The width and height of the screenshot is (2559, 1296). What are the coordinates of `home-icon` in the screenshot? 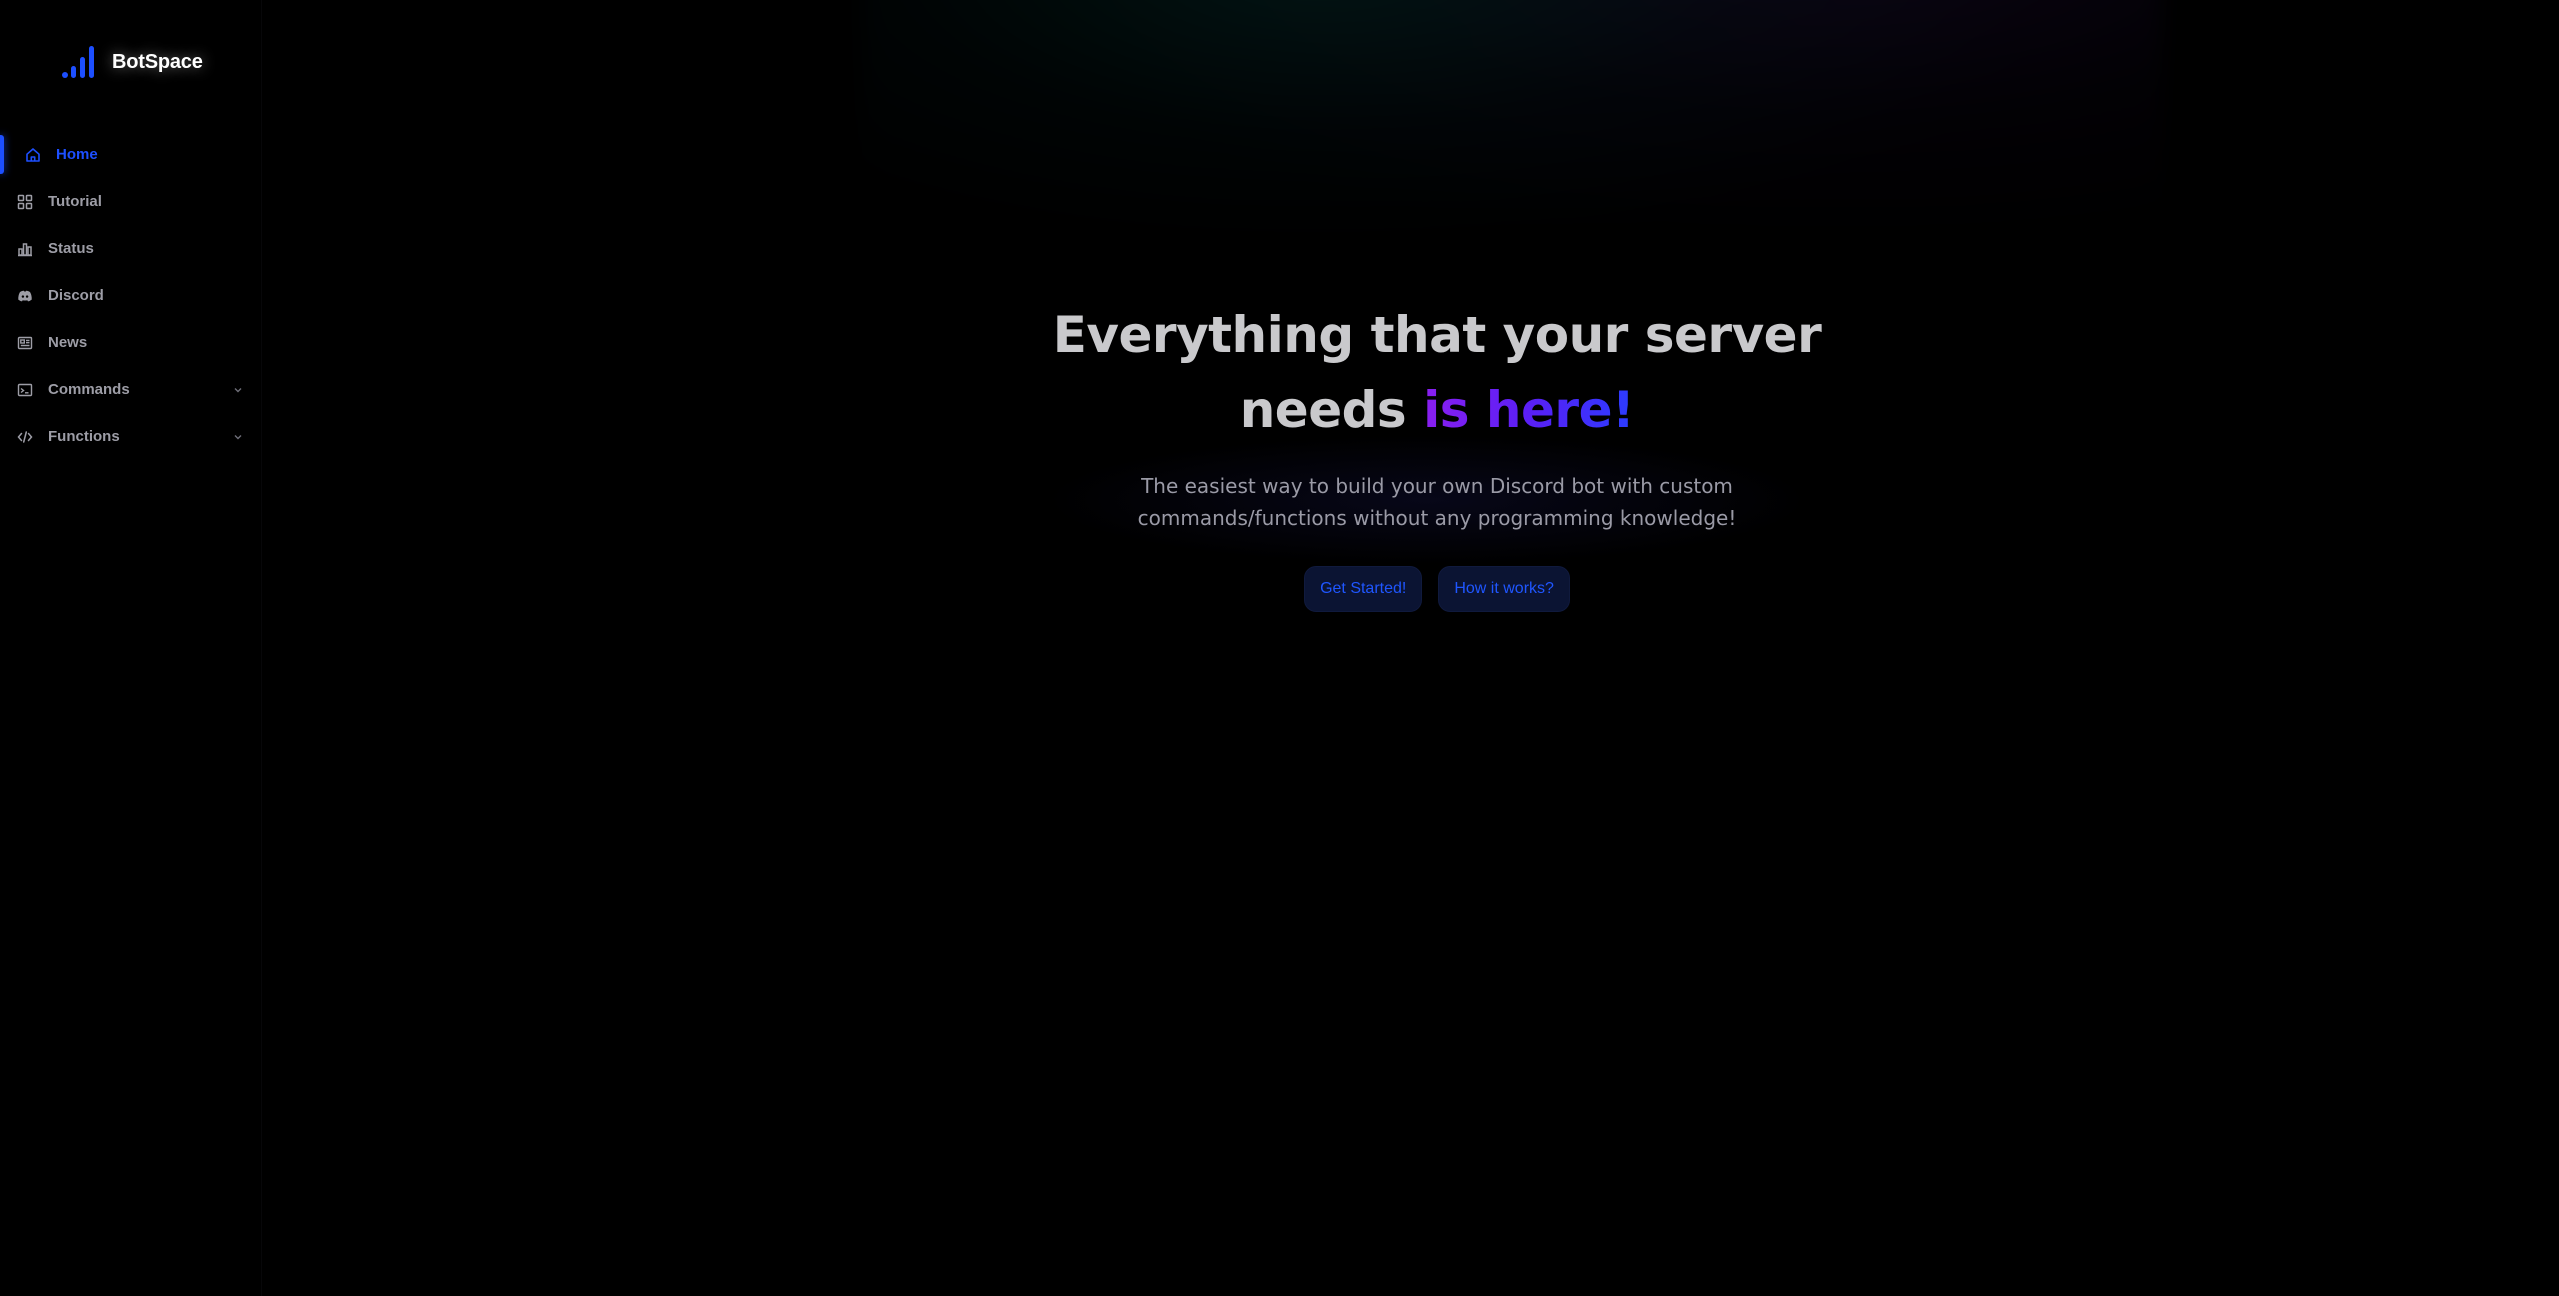 It's located at (33, 155).